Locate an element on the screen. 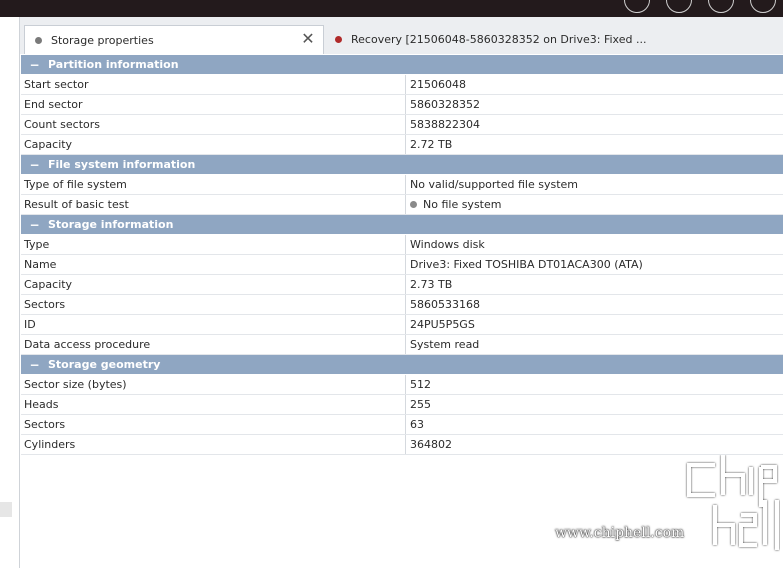 The width and height of the screenshot is (783, 568). property-row: Sectors 5860533168 is located at coordinates (402, 305).